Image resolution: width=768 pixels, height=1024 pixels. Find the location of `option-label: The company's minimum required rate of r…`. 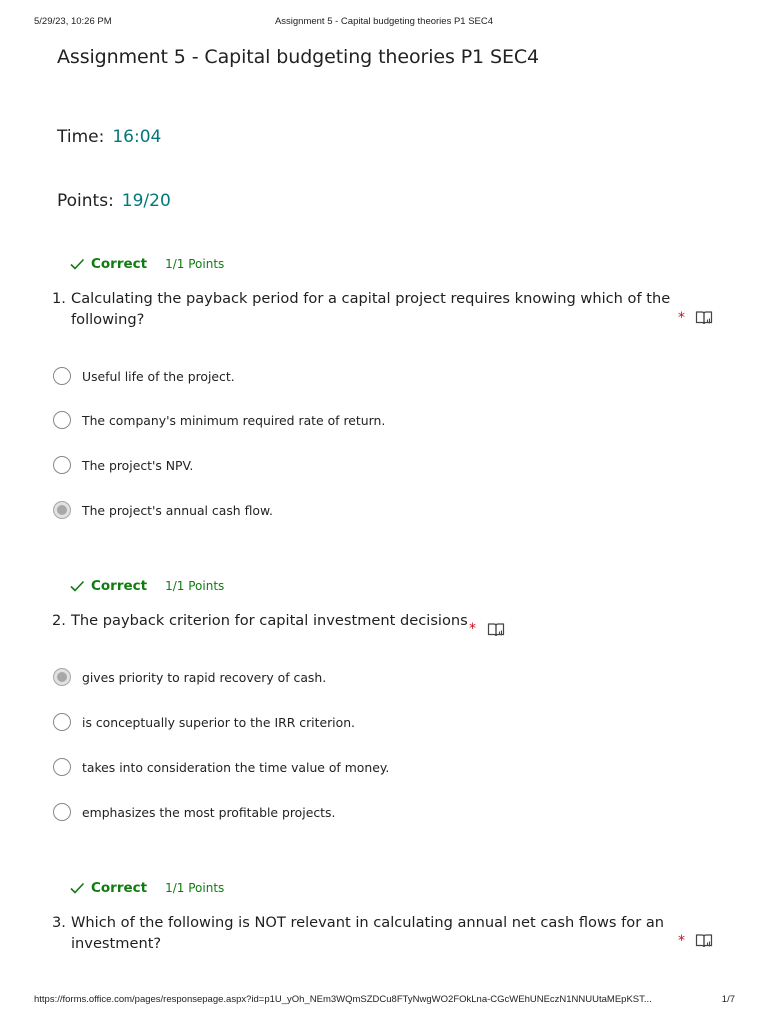

option-label: The company's minimum required rate of r… is located at coordinates (234, 420).